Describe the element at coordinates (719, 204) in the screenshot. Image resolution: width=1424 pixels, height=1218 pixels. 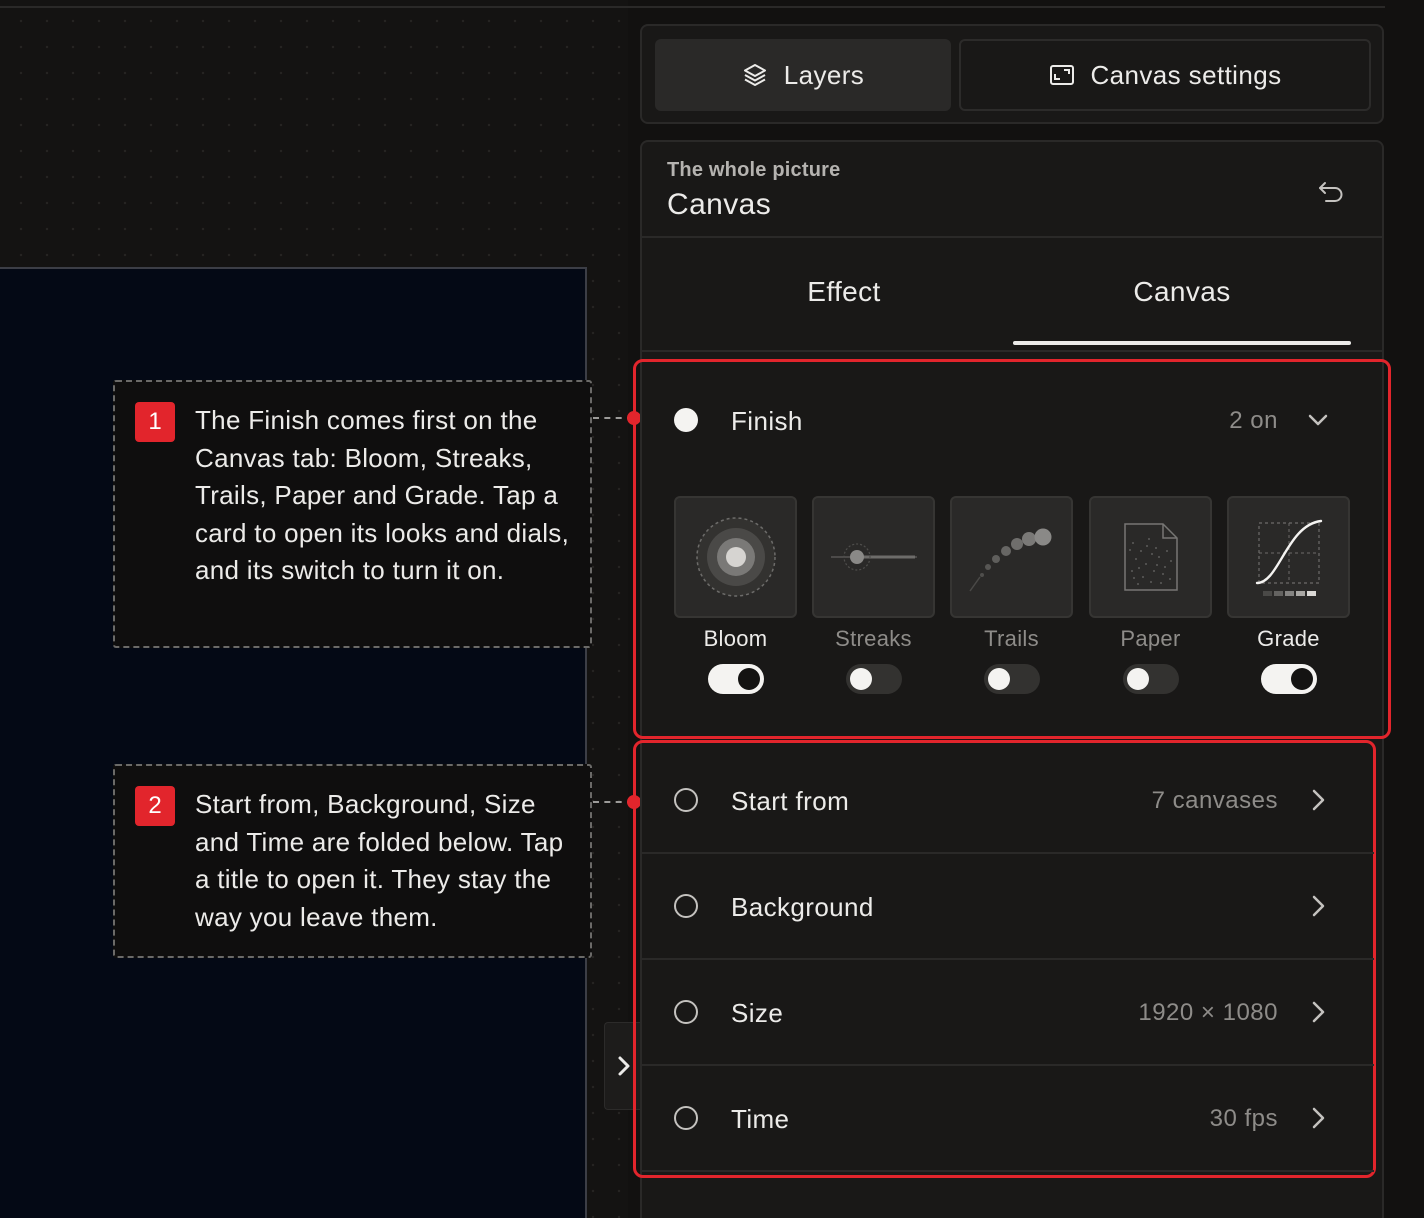
I see `panel-title: Canvas` at that location.